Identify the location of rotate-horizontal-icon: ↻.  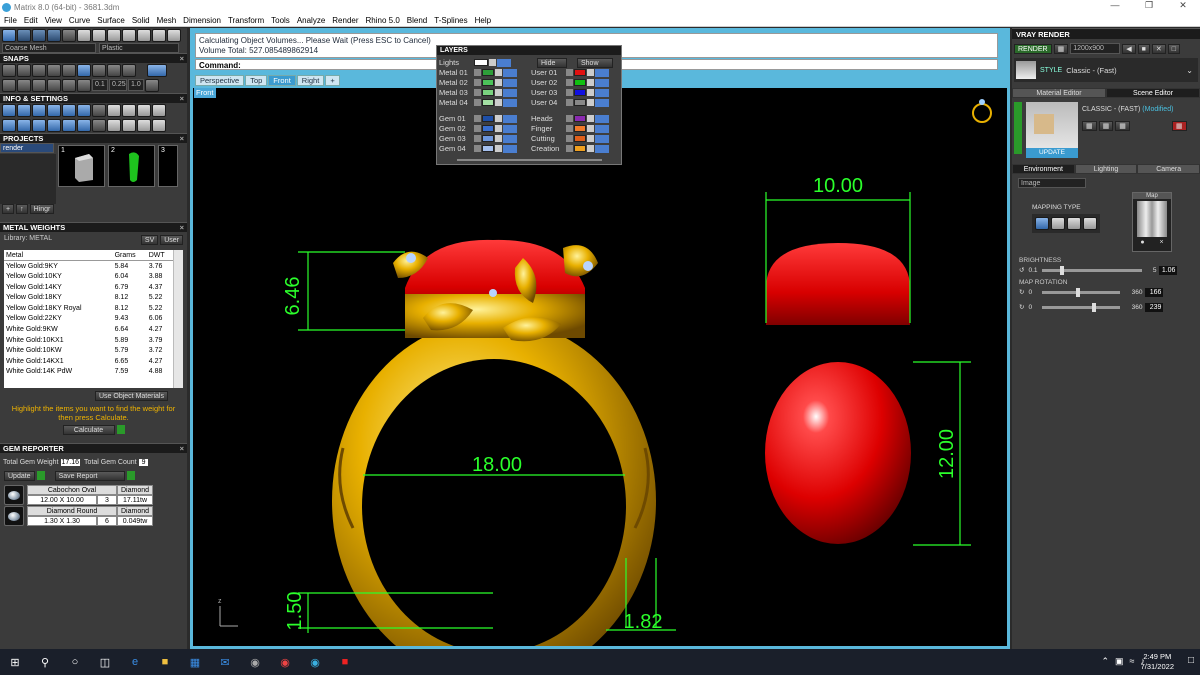
(1021, 292).